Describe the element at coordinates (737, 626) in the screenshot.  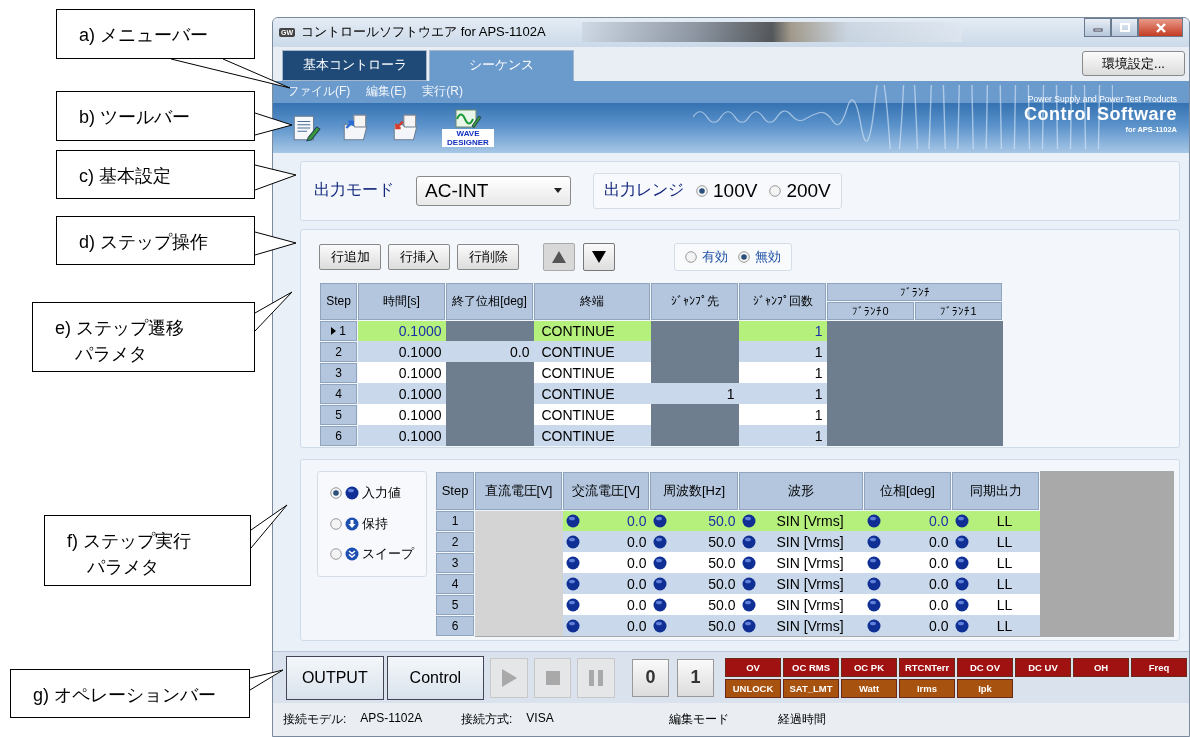
I see `table-row: 6 0.0 50.0 SIN [Vrms] 0.0 LL` at that location.